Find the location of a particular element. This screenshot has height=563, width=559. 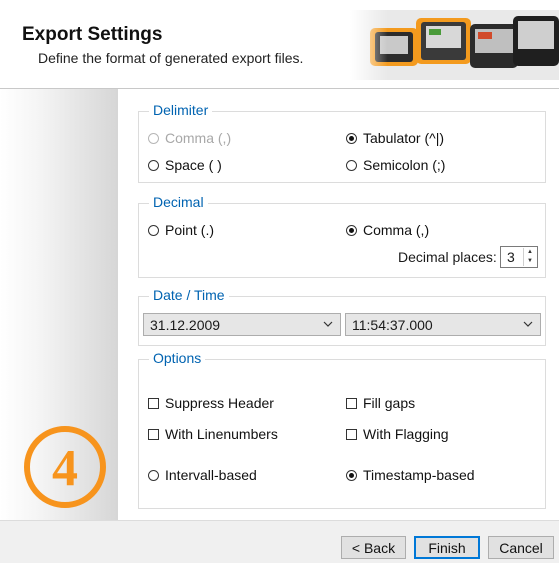

radio-point: Point (.) is located at coordinates (181, 230).